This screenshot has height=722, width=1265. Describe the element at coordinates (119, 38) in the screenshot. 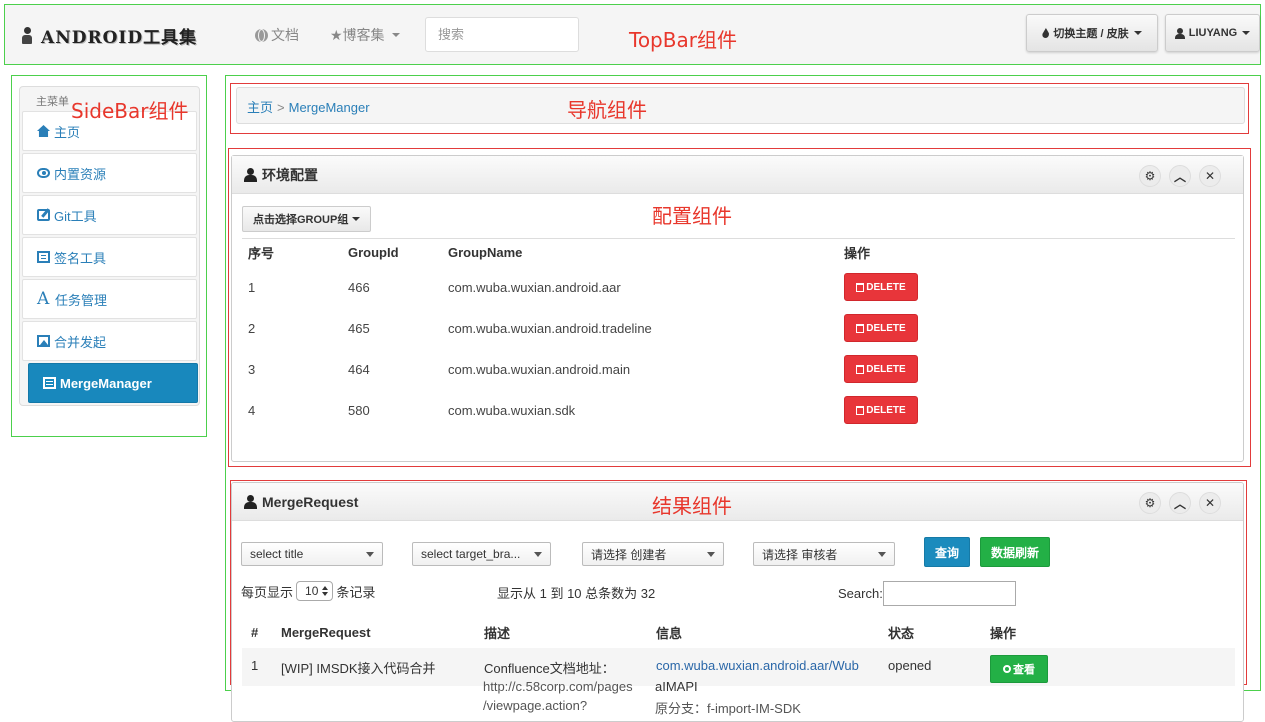

I see `brand-title: ANDROID工具集` at that location.